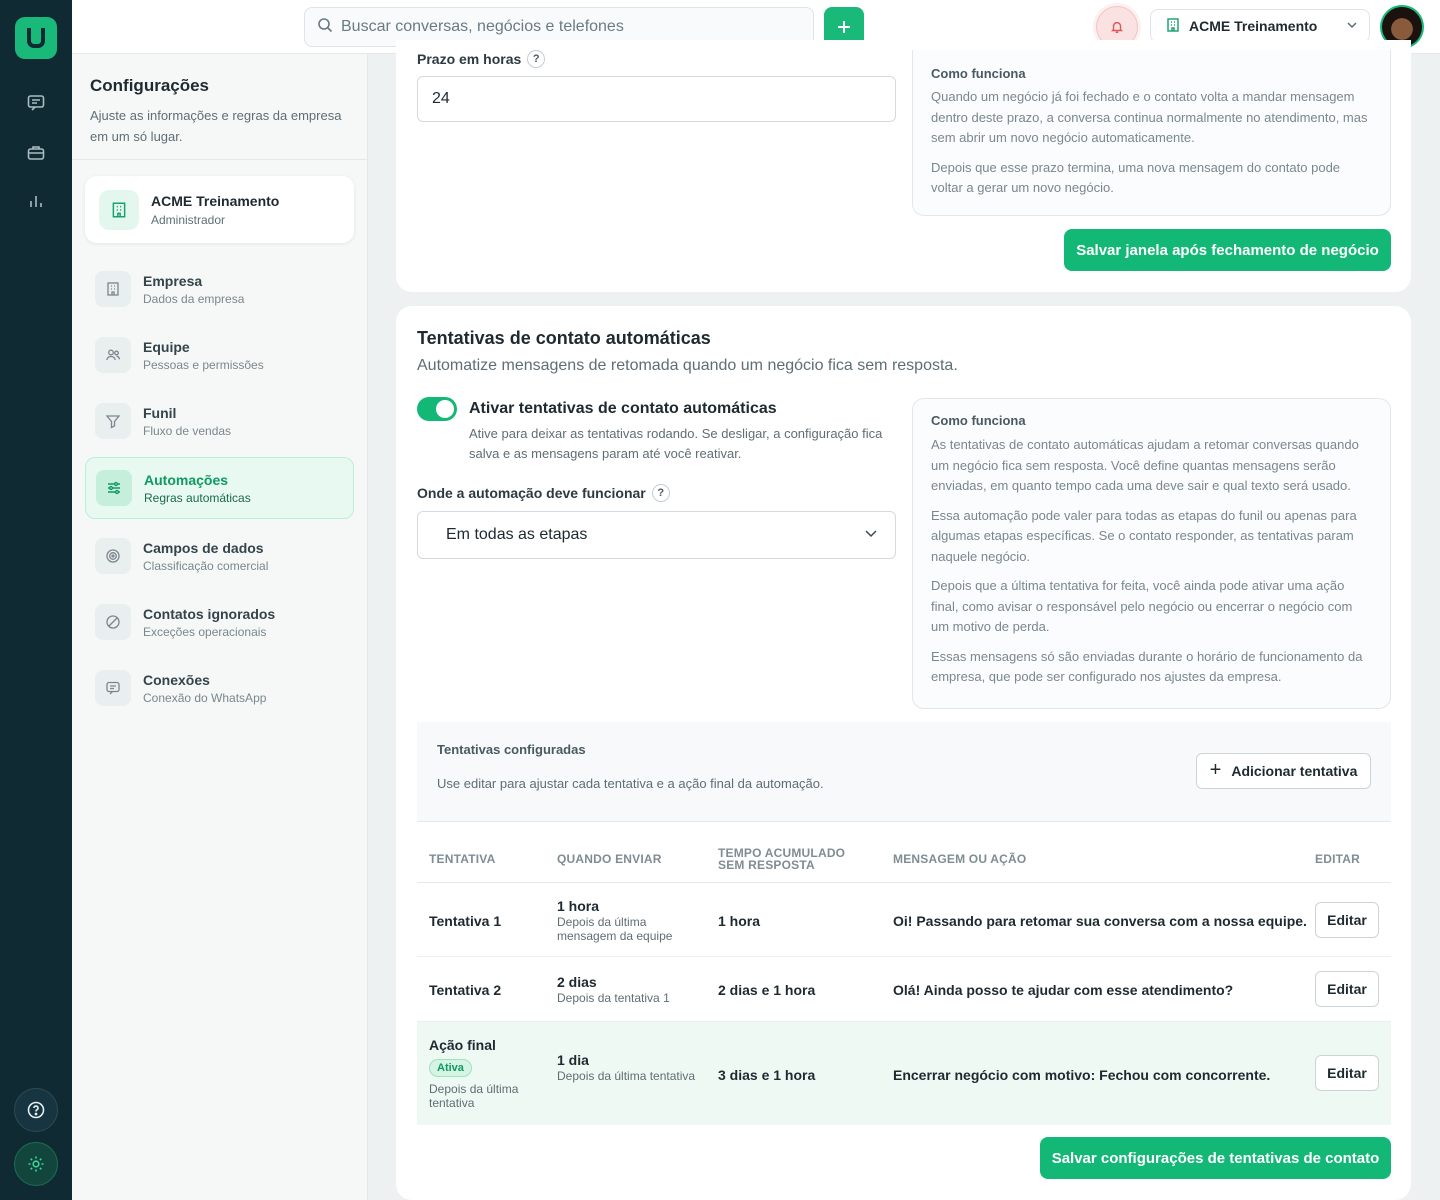 Image resolution: width=1440 pixels, height=1200 pixels. I want to click on scope-select: Em todas as etapas, so click(656, 535).